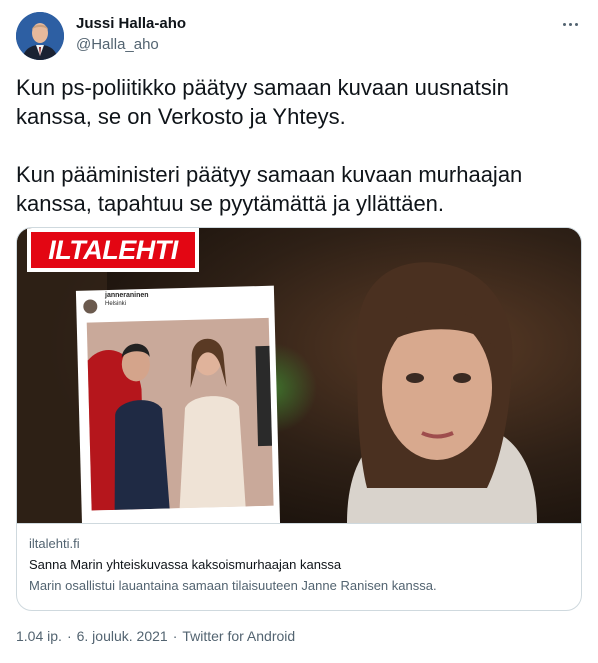 This screenshot has height=663, width=598. Describe the element at coordinates (113, 250) in the screenshot. I see `publisher-logo: ILTALEHTI` at that location.